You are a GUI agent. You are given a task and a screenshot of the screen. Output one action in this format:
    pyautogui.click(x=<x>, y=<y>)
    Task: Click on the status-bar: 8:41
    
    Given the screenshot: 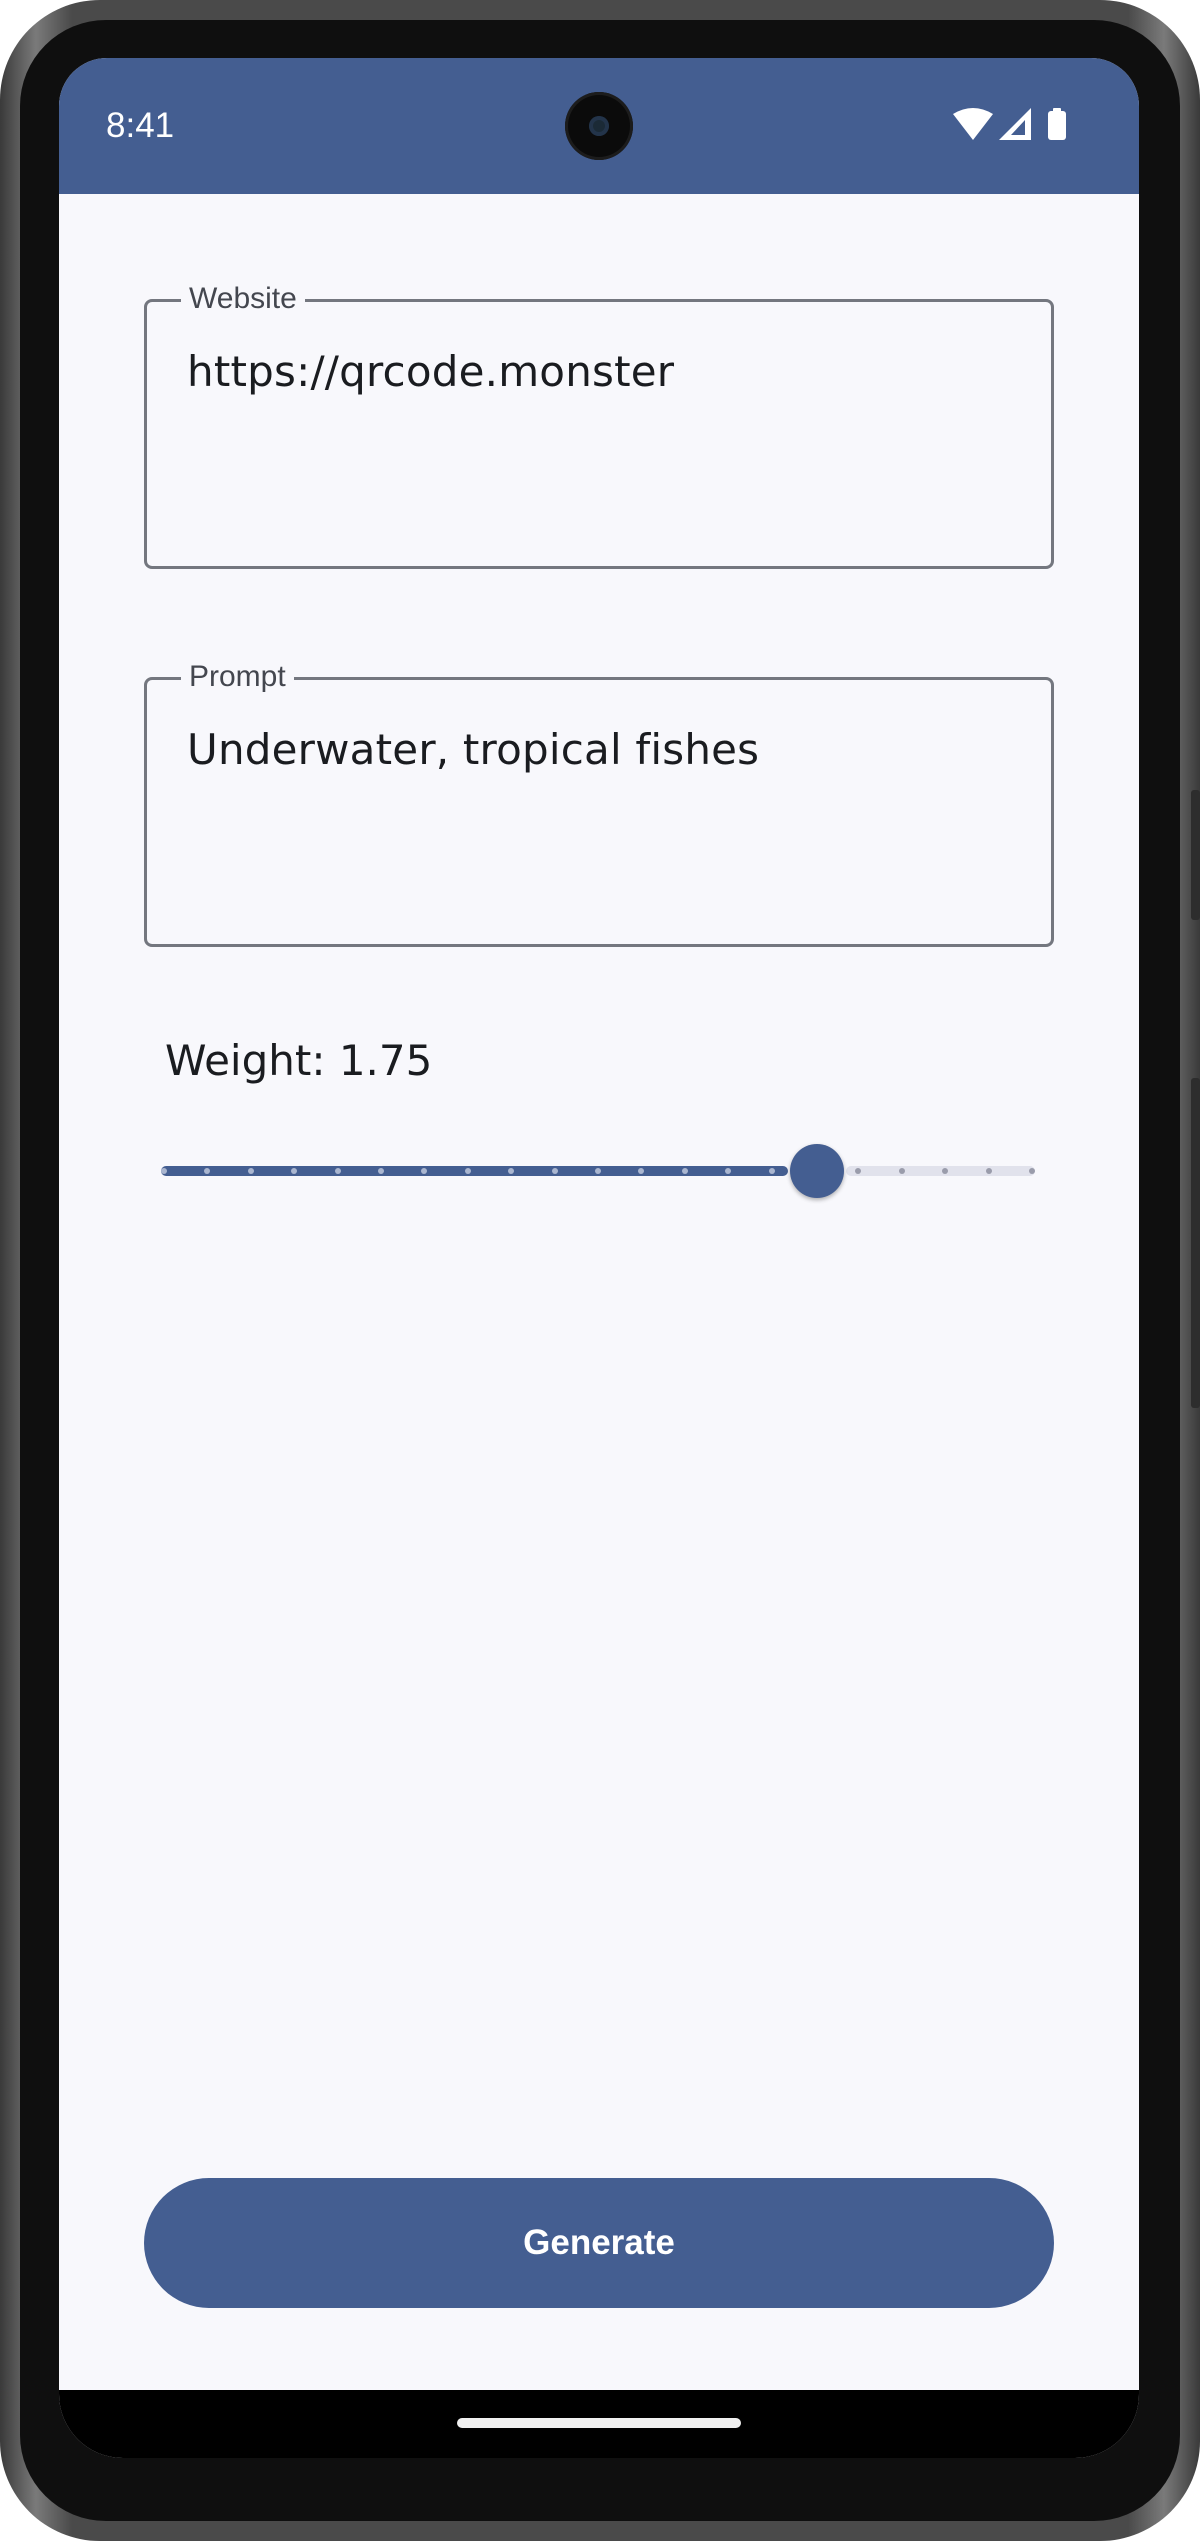 What is the action you would take?
    pyautogui.click(x=599, y=126)
    